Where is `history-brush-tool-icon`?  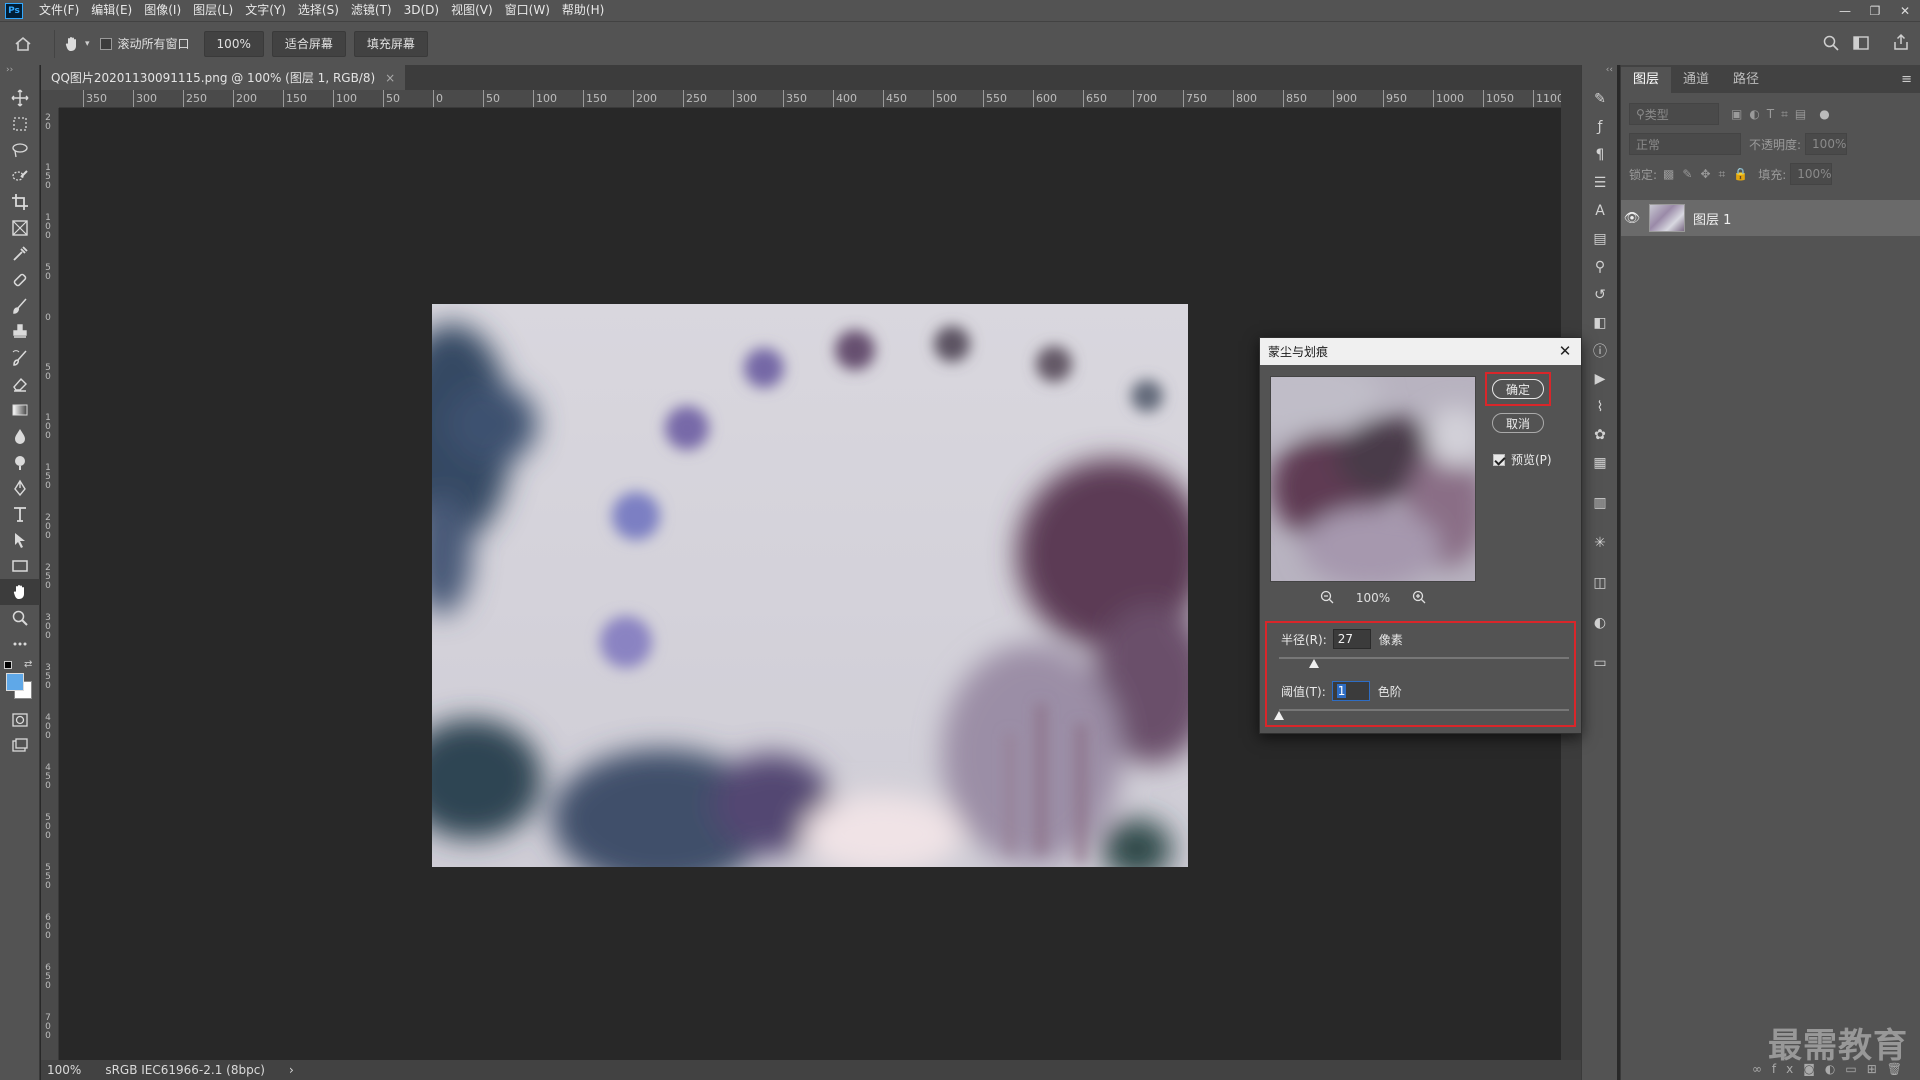 history-brush-tool-icon is located at coordinates (20, 358).